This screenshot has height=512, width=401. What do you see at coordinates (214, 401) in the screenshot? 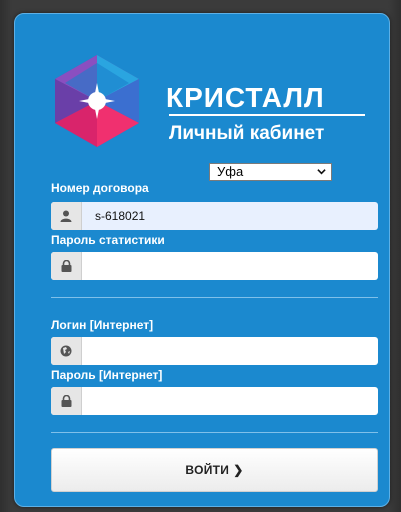
I see `internet-password-field` at bounding box center [214, 401].